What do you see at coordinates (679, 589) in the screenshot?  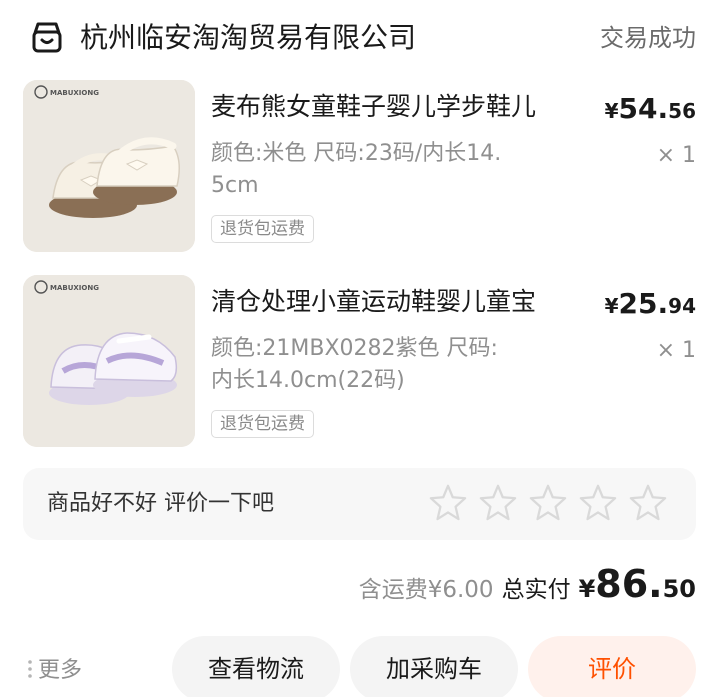 I see `total-decimal: 50` at bounding box center [679, 589].